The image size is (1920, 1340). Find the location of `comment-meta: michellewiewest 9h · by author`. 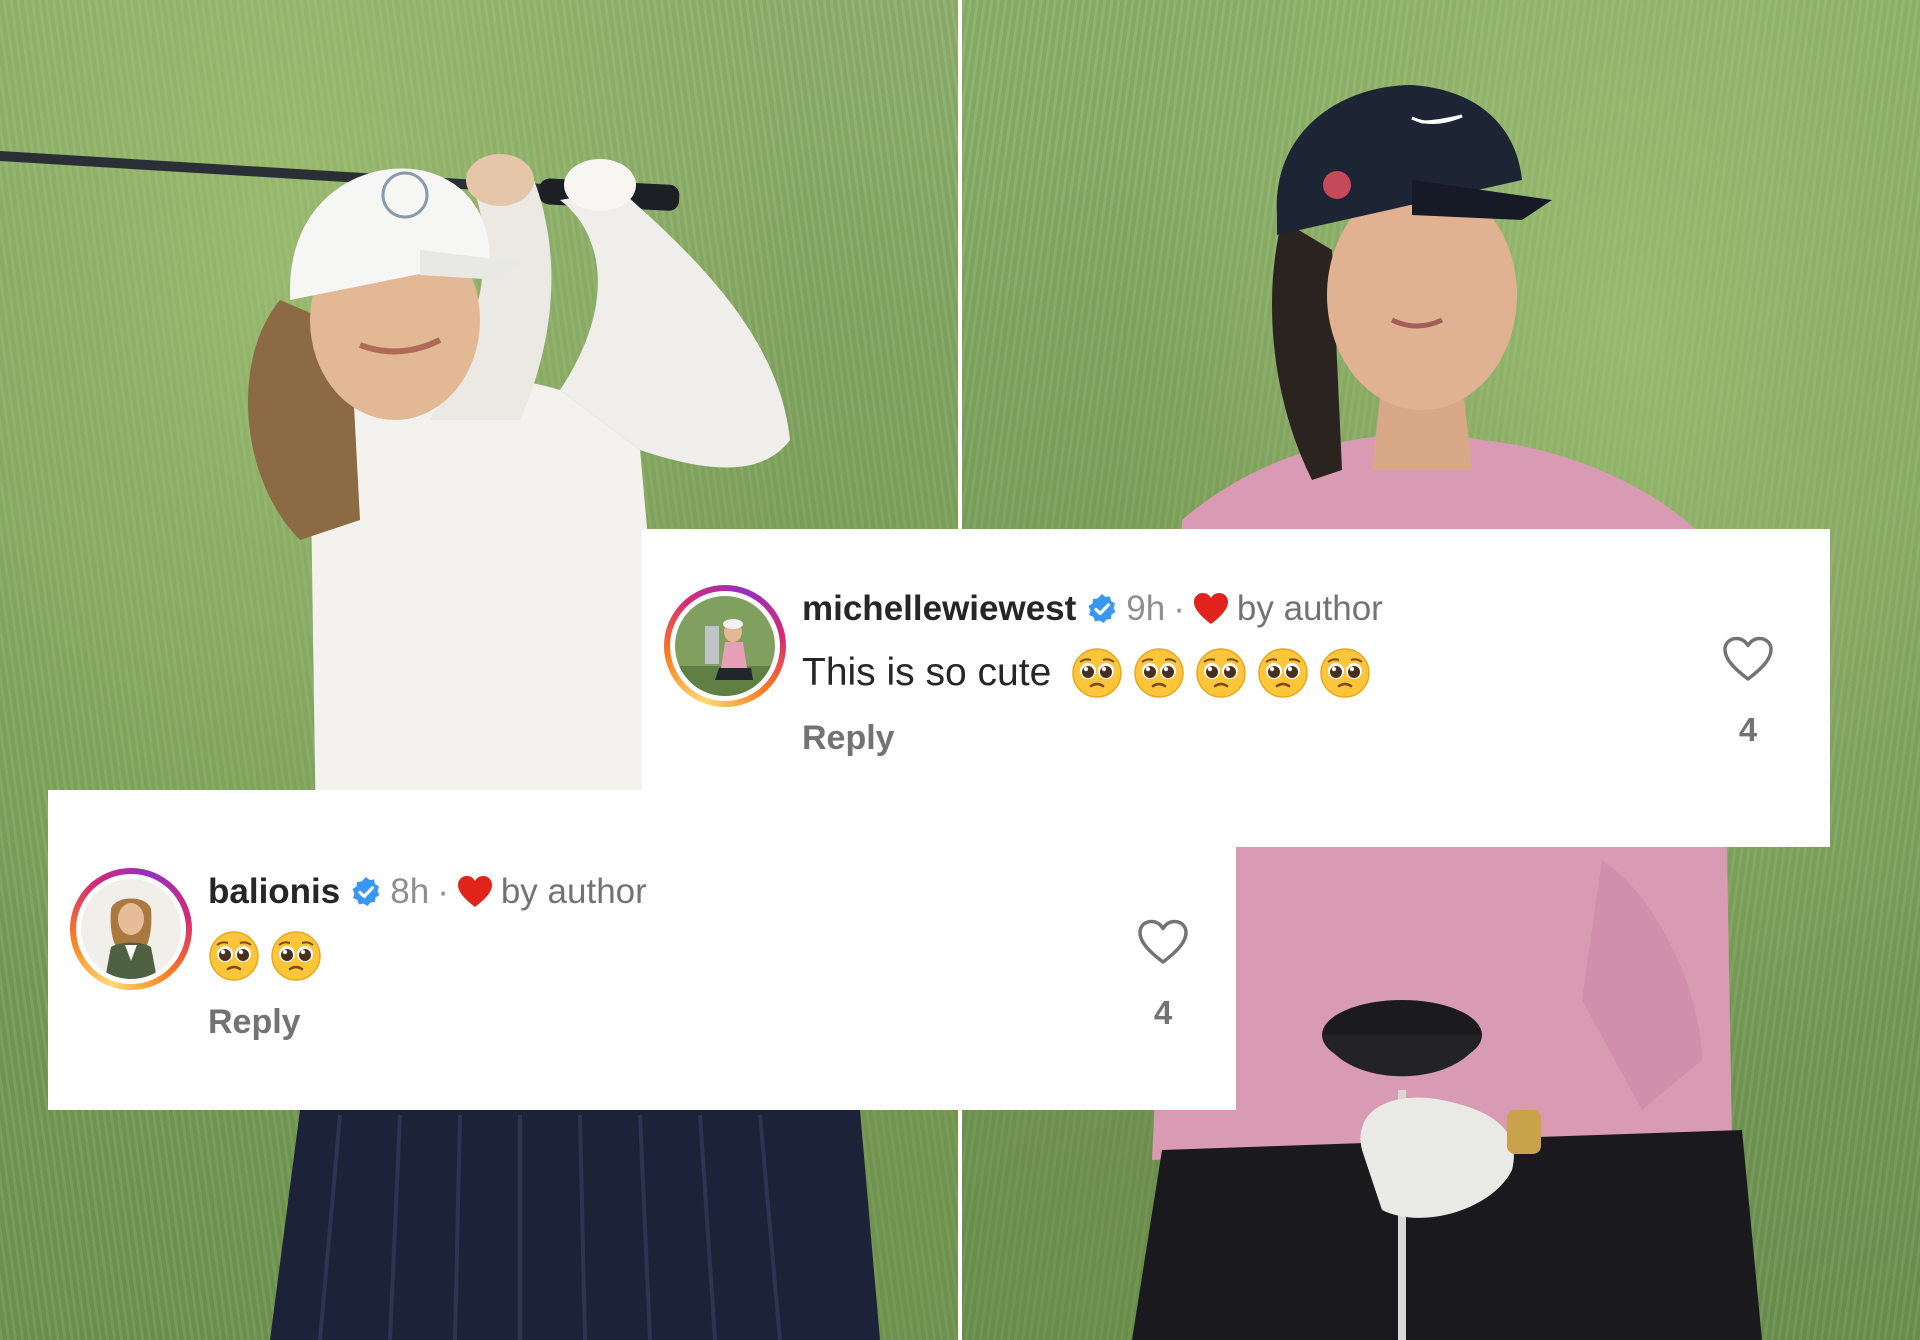

comment-meta: michellewiewest 9h · by author is located at coordinates (1092, 609).